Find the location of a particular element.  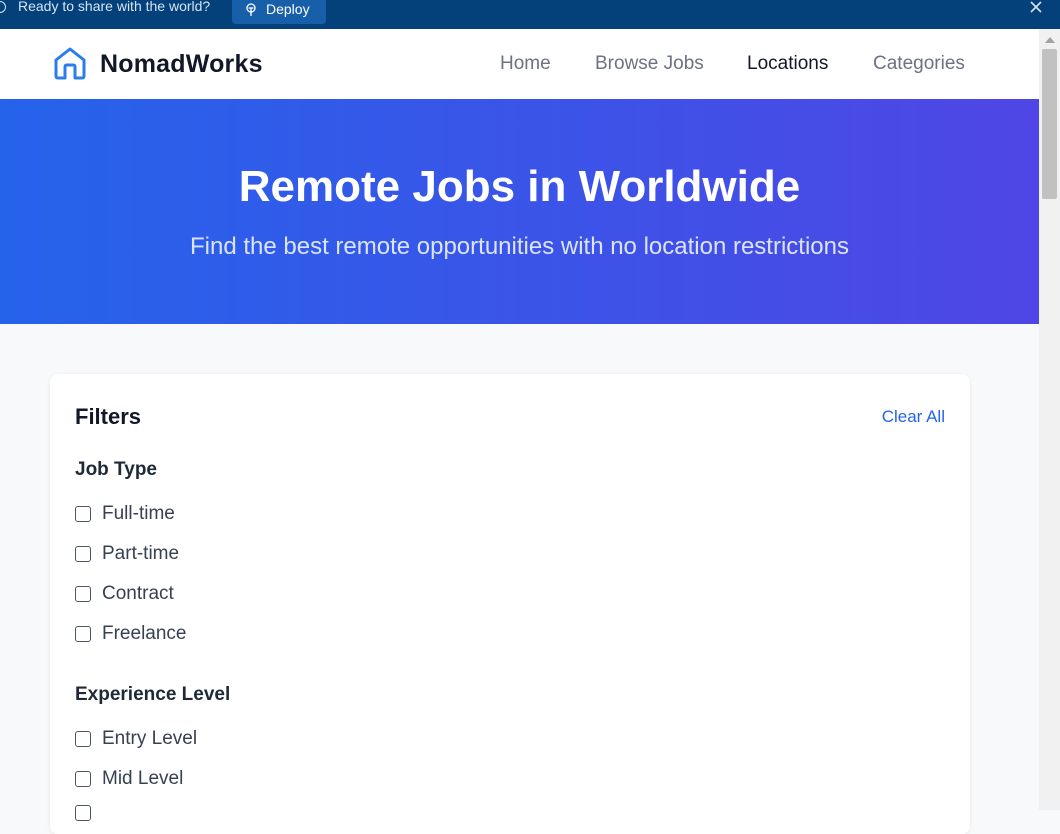

filter-option-freelance: Freelance is located at coordinates (131, 634).